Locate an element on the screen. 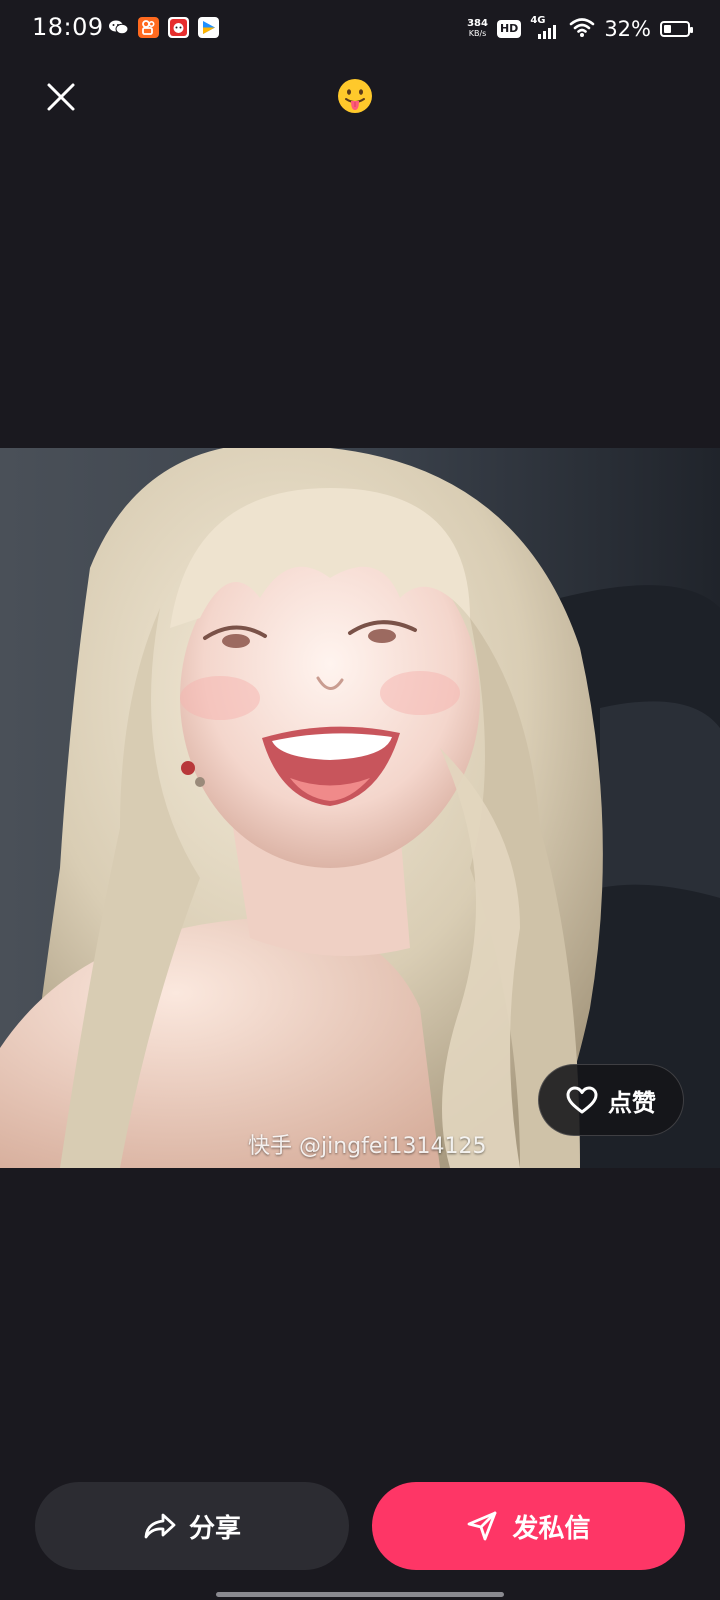 The width and height of the screenshot is (720, 1600). notification-icons is located at coordinates (163, 27).